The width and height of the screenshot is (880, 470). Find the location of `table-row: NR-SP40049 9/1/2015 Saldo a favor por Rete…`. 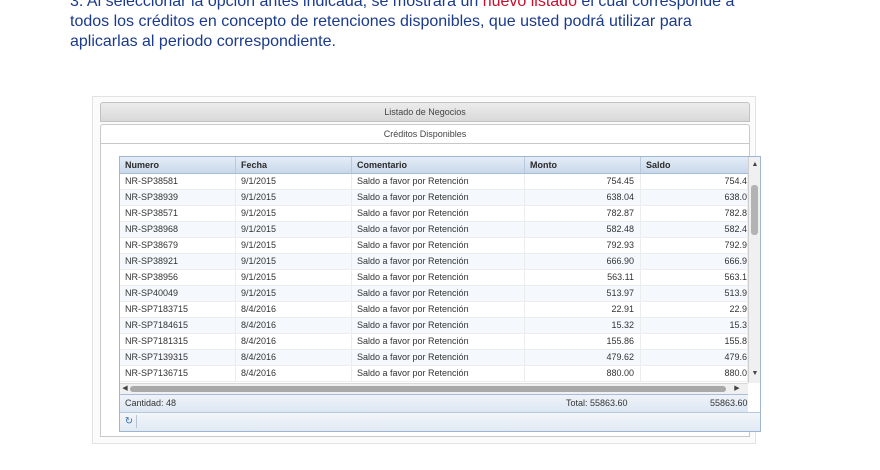

table-row: NR-SP40049 9/1/2015 Saldo a favor por Rete… is located at coordinates (434, 294).